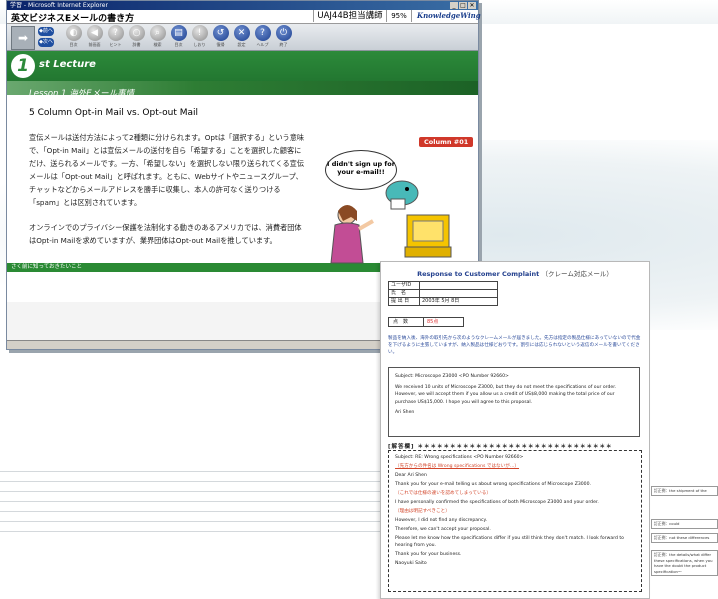  I want to click on home-icon: ➡, so click(23, 38).